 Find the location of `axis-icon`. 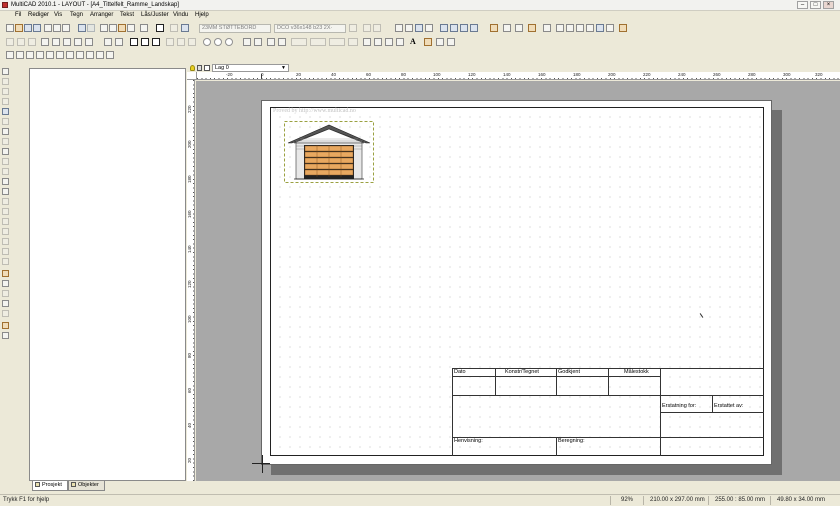

axis-icon is located at coordinates (429, 28).